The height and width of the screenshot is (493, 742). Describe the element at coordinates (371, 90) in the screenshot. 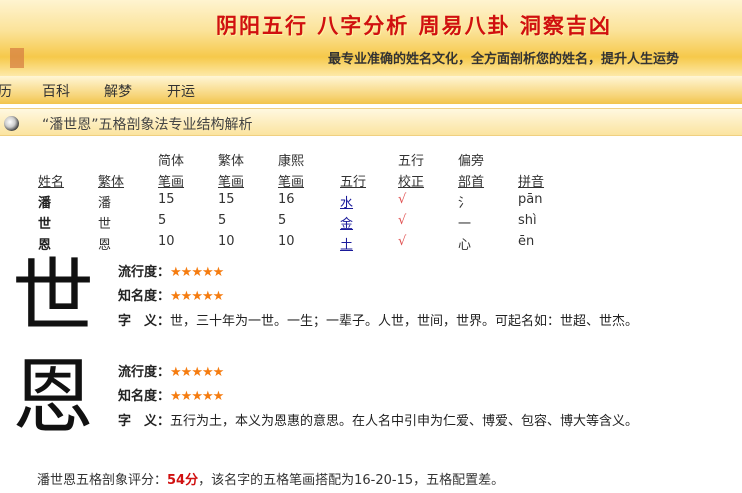

I see `main-nav: 历 百科 解梦 开运` at that location.